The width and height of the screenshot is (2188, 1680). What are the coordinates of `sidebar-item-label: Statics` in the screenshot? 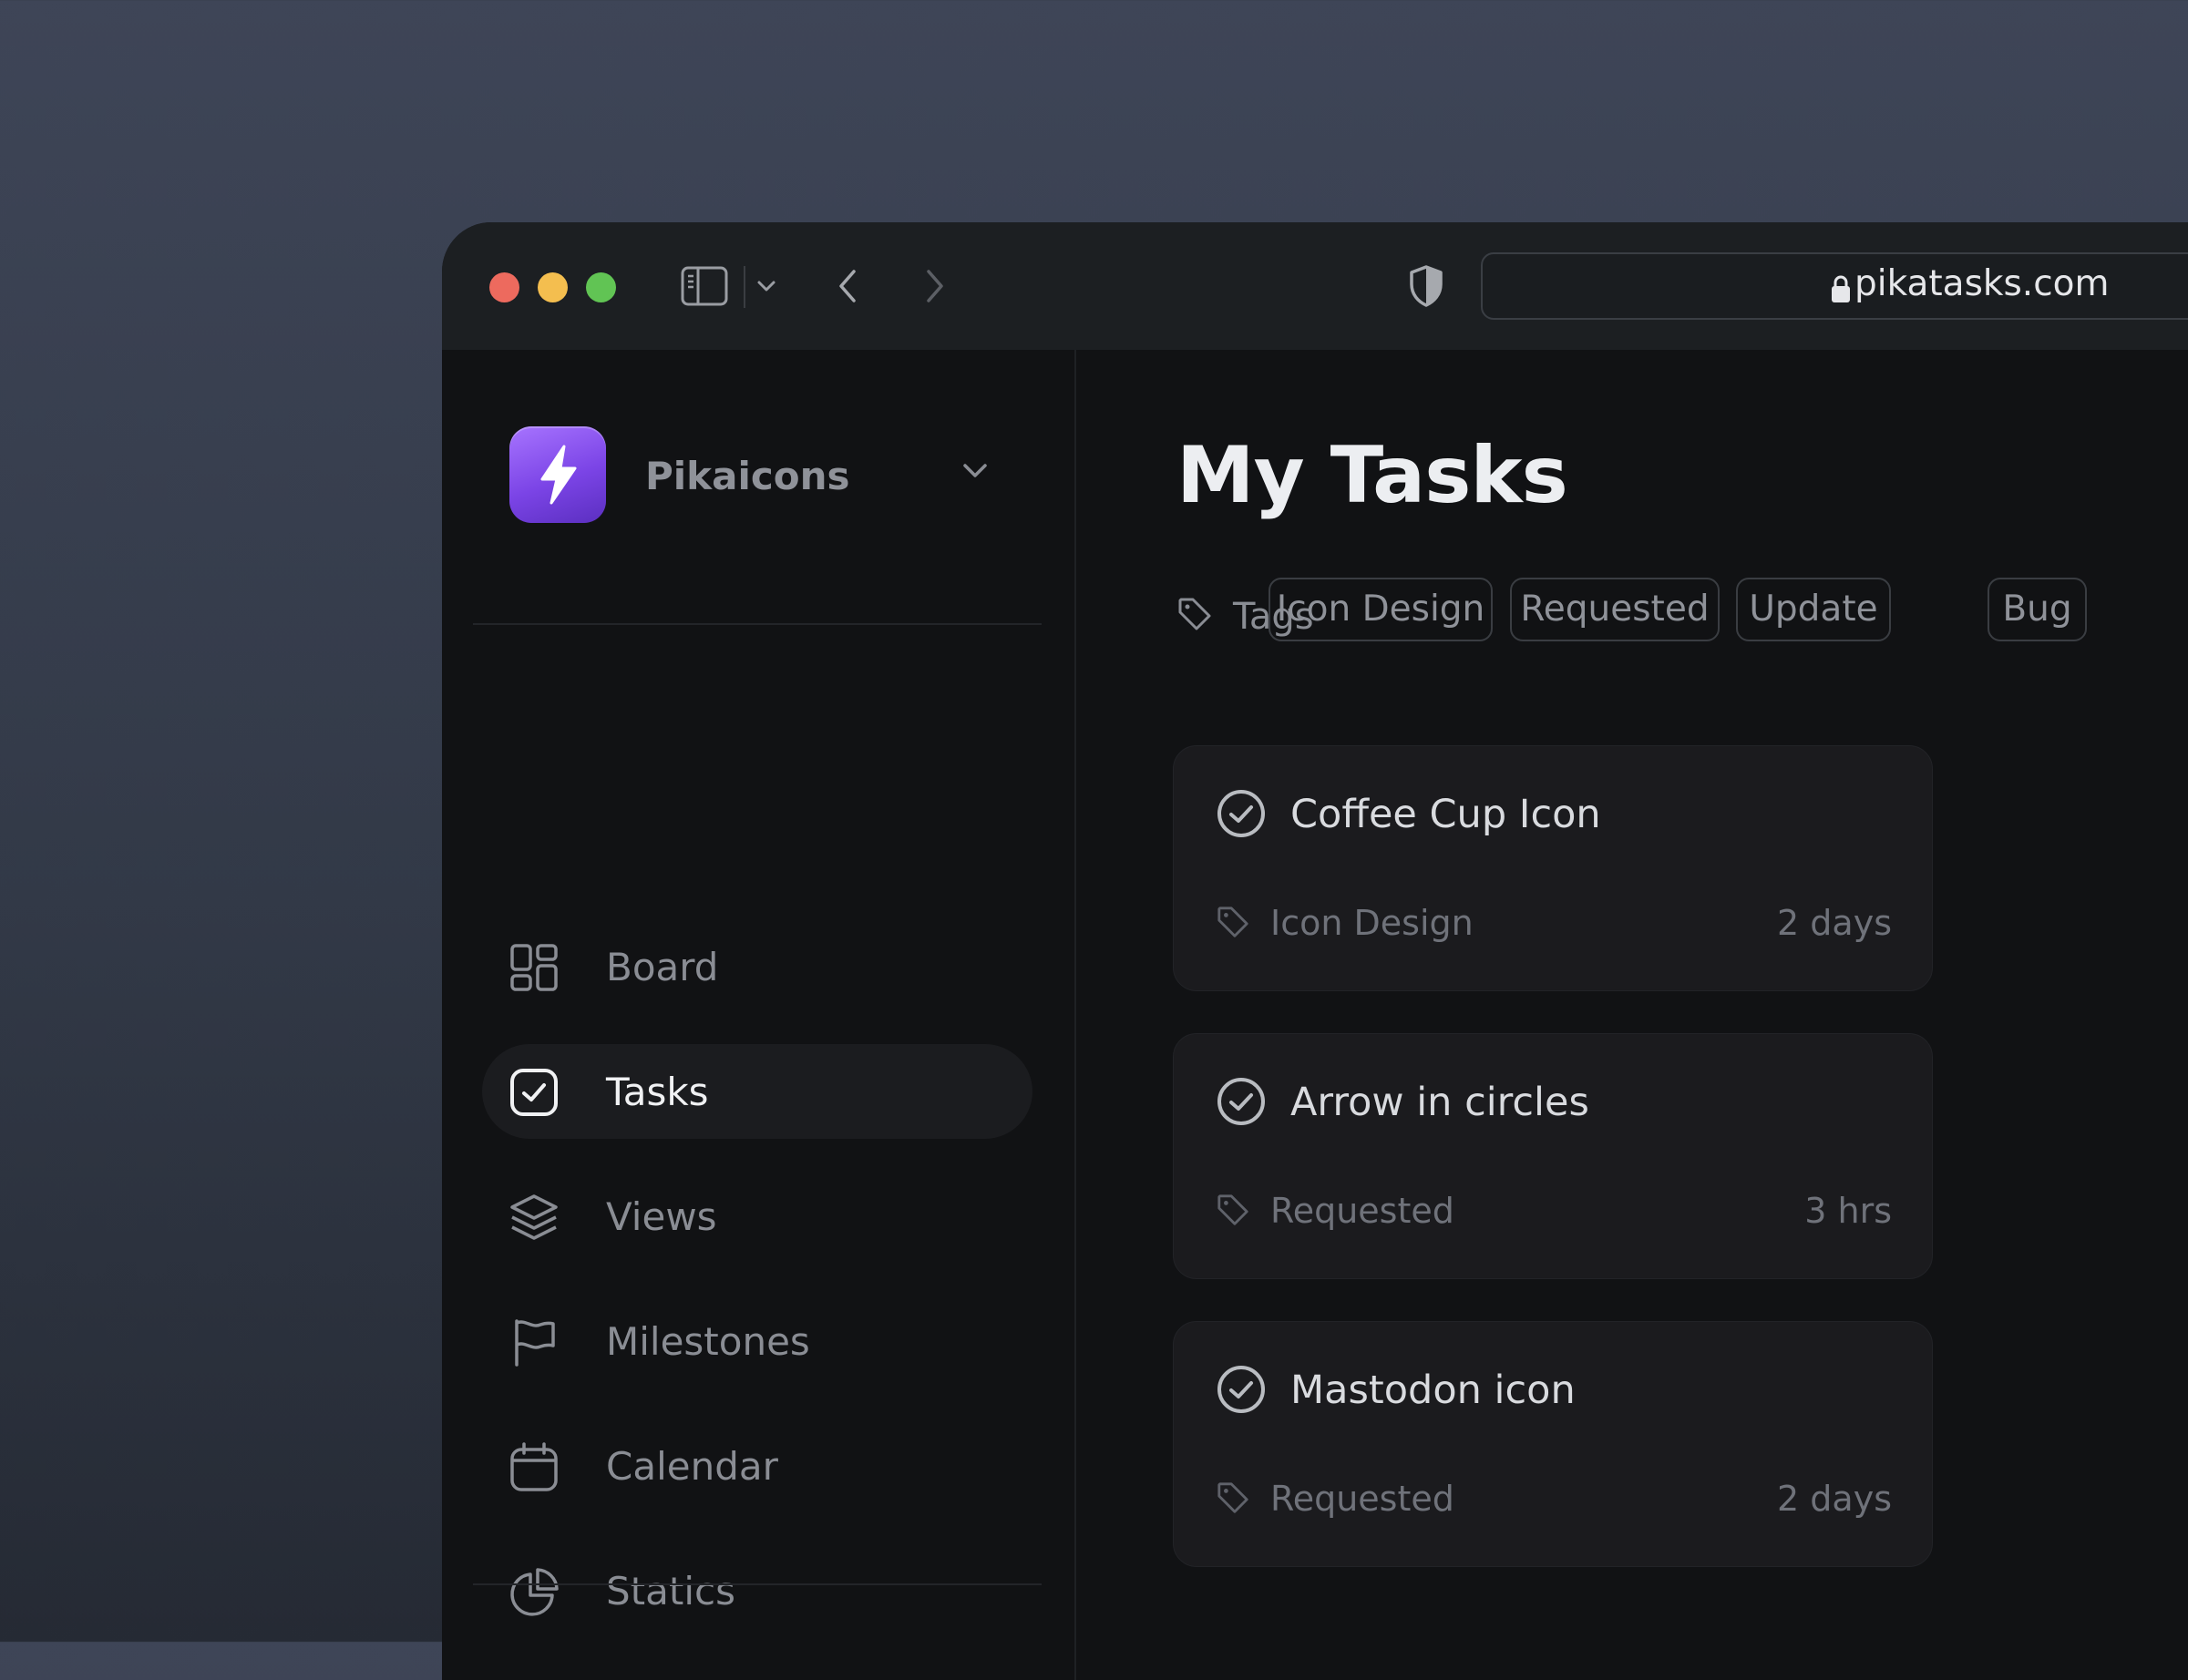 It's located at (670, 1591).